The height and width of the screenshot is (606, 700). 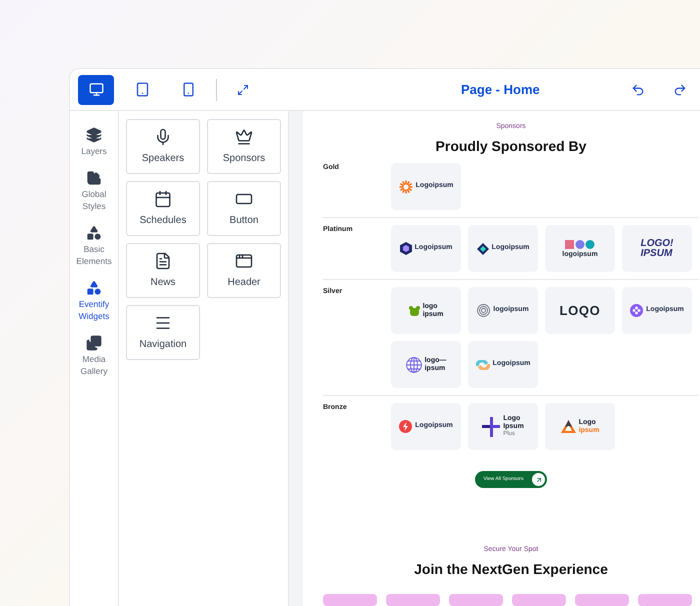 I want to click on widget-tile: Button, so click(x=244, y=208).